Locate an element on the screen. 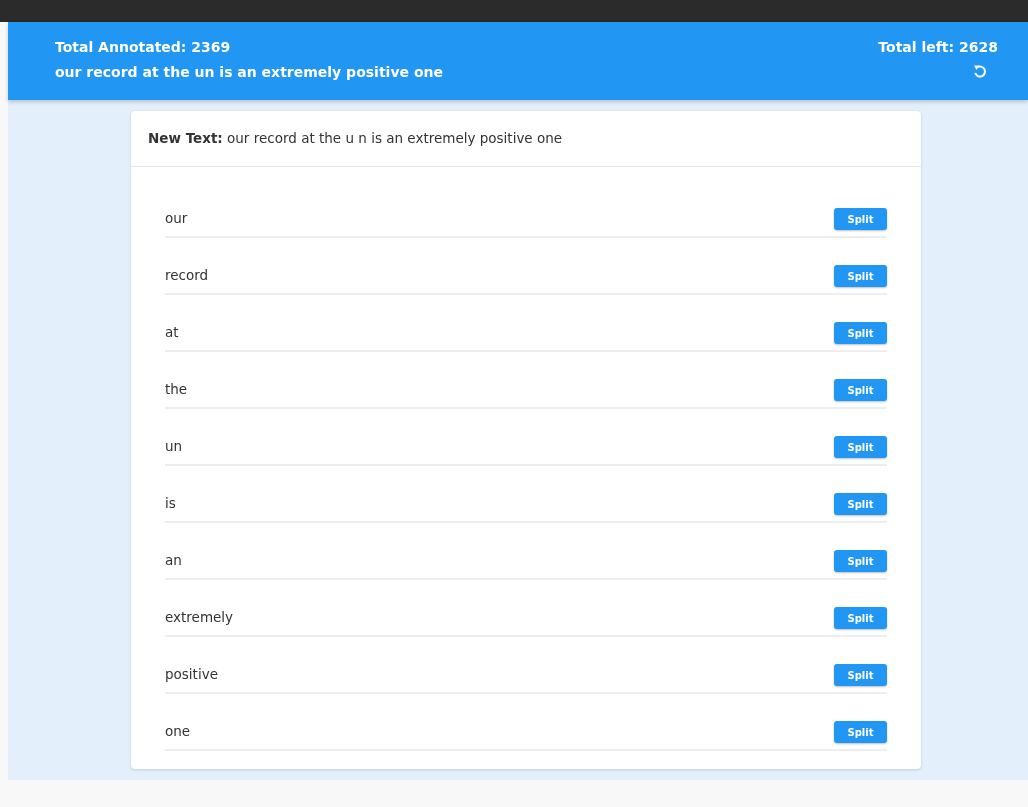 This screenshot has height=807, width=1028. token-word: an is located at coordinates (173, 560).